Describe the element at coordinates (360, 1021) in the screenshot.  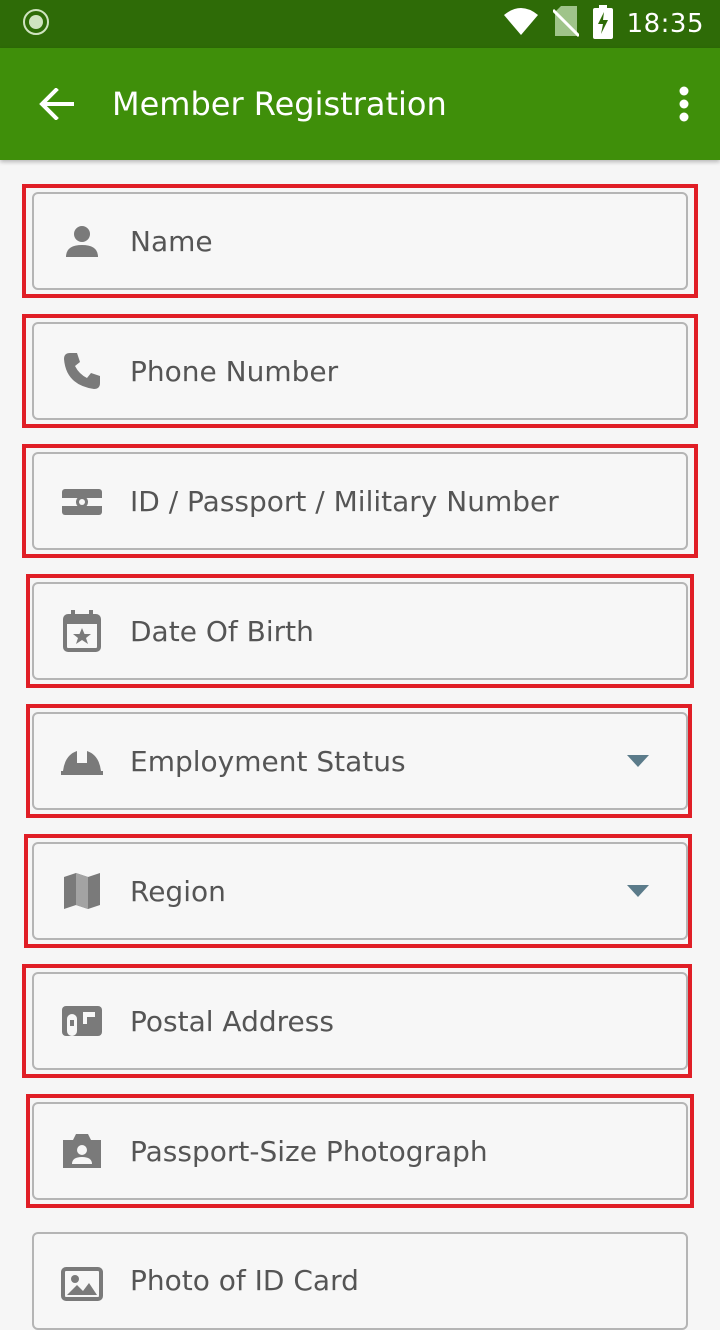
I see `postal-address-field: Postal Address` at that location.